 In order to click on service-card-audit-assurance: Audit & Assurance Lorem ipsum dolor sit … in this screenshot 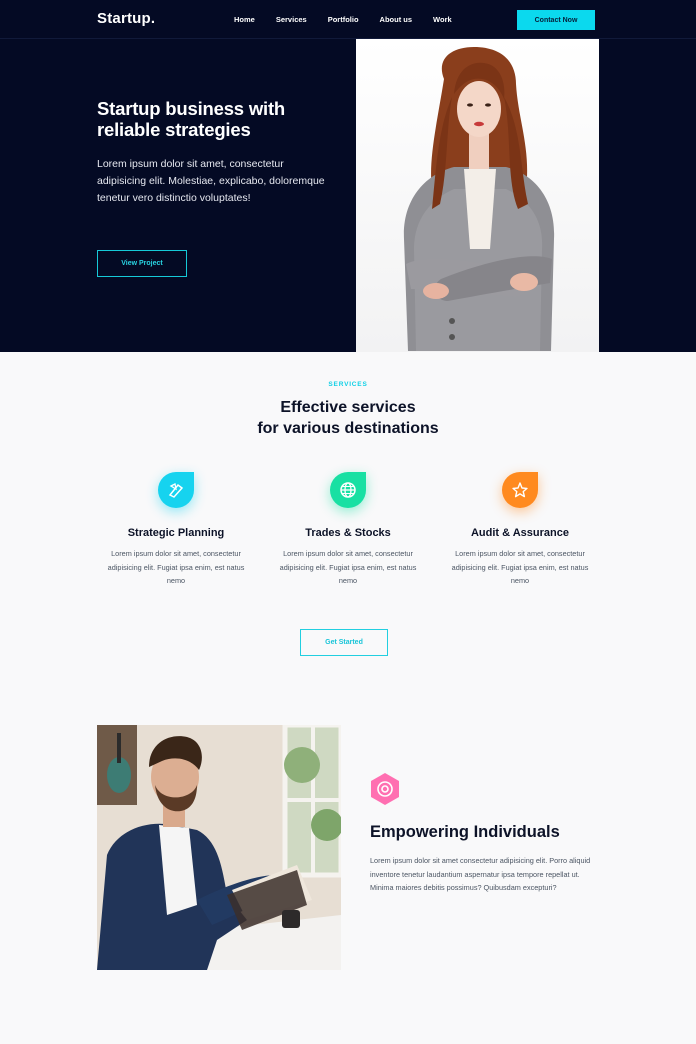, I will do `click(520, 530)`.